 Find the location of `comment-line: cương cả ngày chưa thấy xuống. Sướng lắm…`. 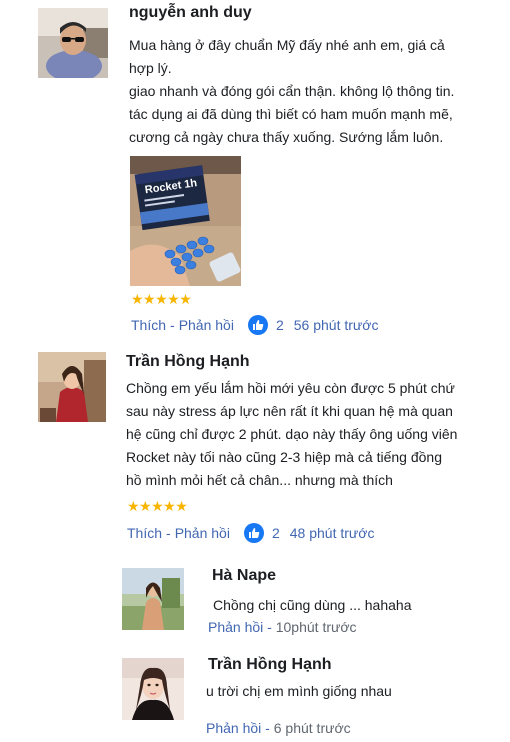

comment-line: cương cả ngày chưa thấy xuống. Sướng lắm… is located at coordinates (286, 137).